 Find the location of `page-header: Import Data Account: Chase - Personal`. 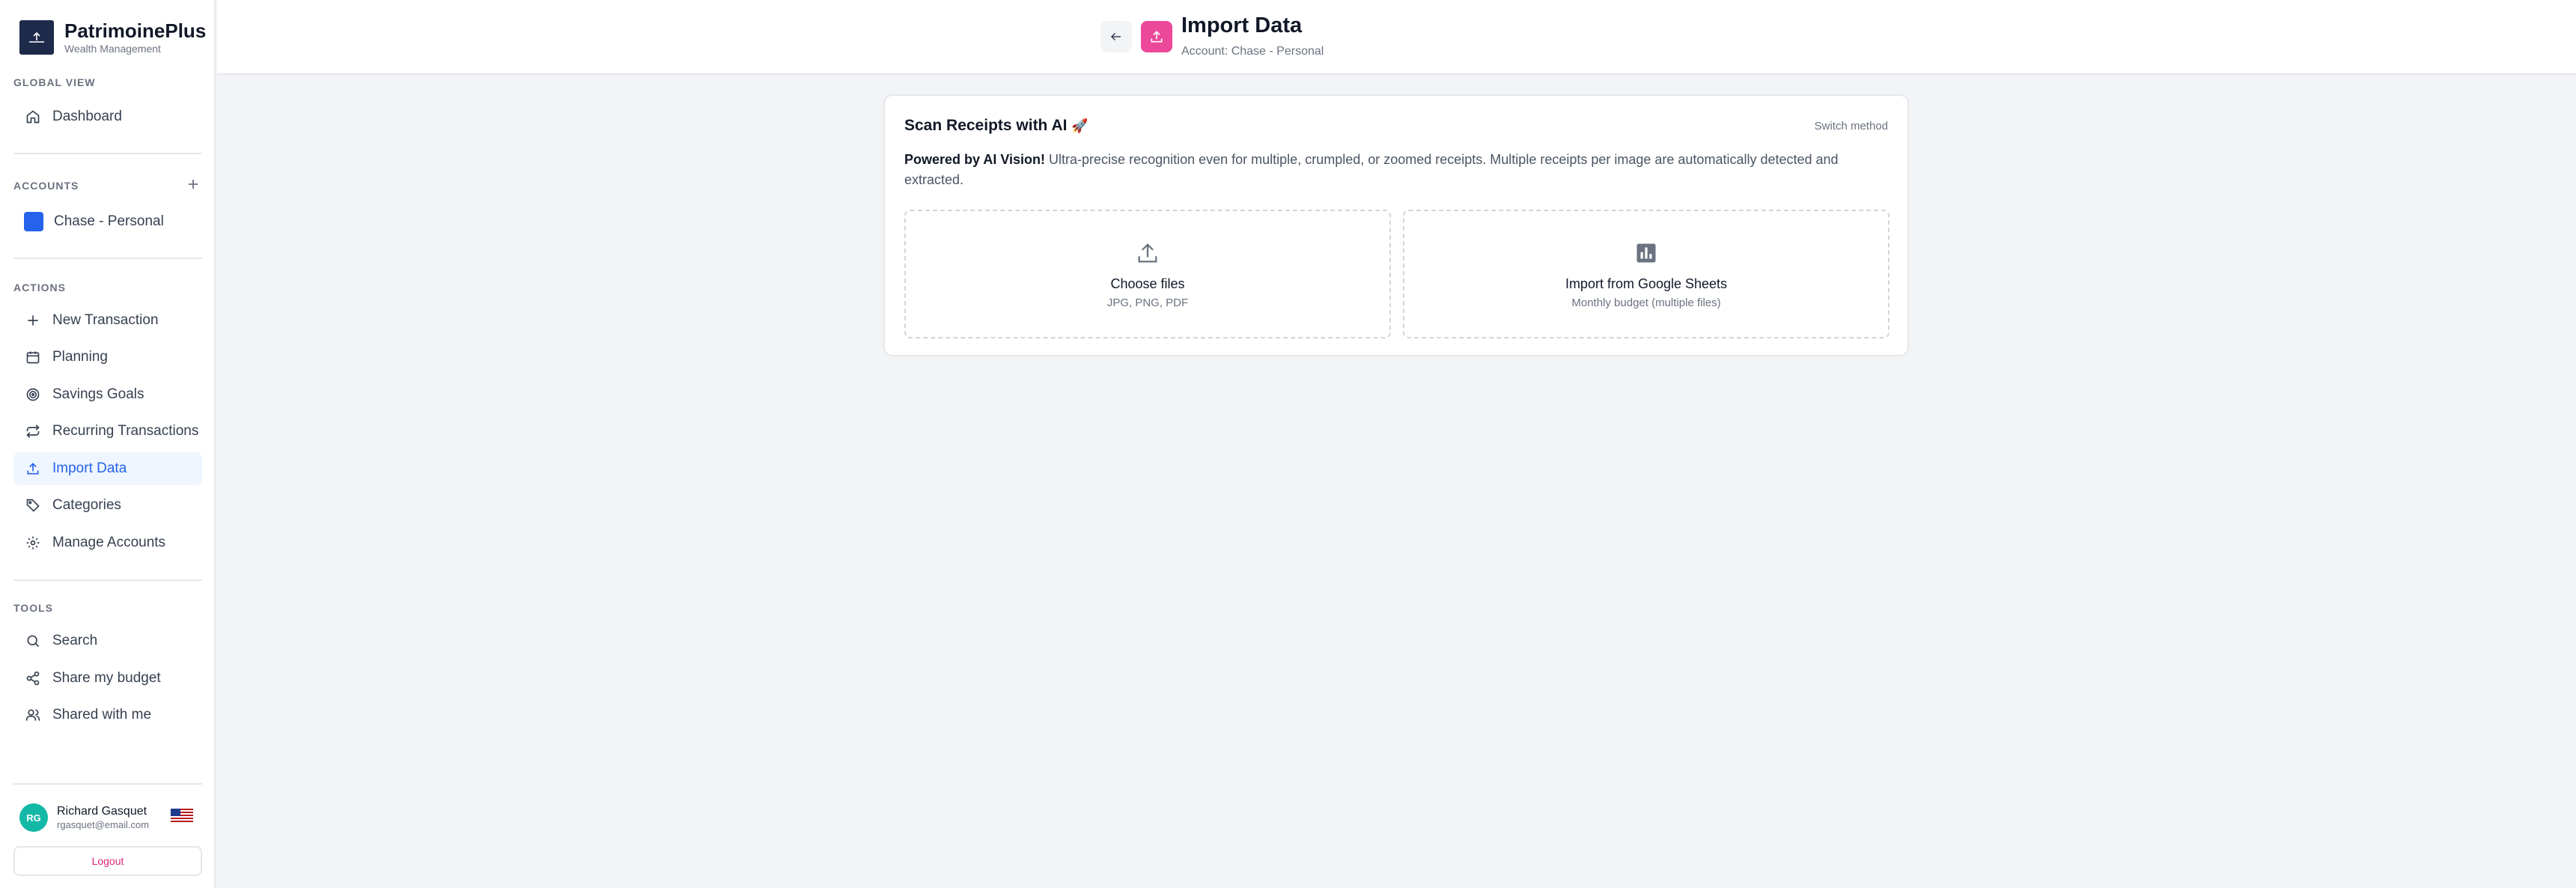

page-header: Import Data Account: Chase - Personal is located at coordinates (1396, 37).